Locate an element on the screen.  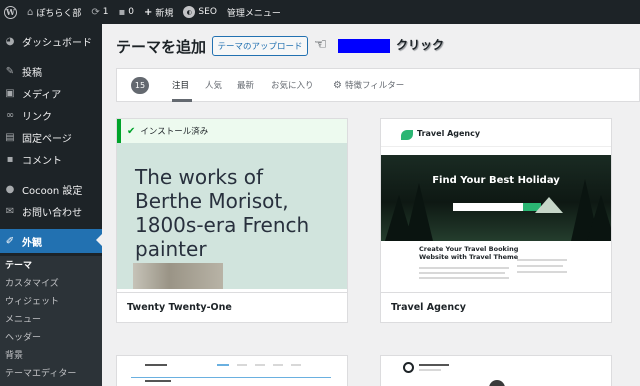
checkmark-icon: ✔ is located at coordinates (131, 131).